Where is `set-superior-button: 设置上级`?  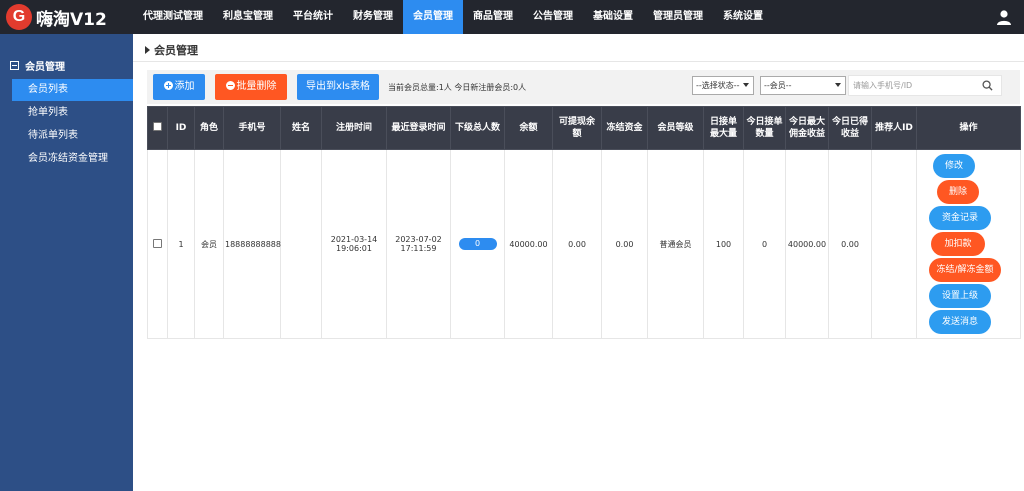 set-superior-button: 设置上级 is located at coordinates (960, 296).